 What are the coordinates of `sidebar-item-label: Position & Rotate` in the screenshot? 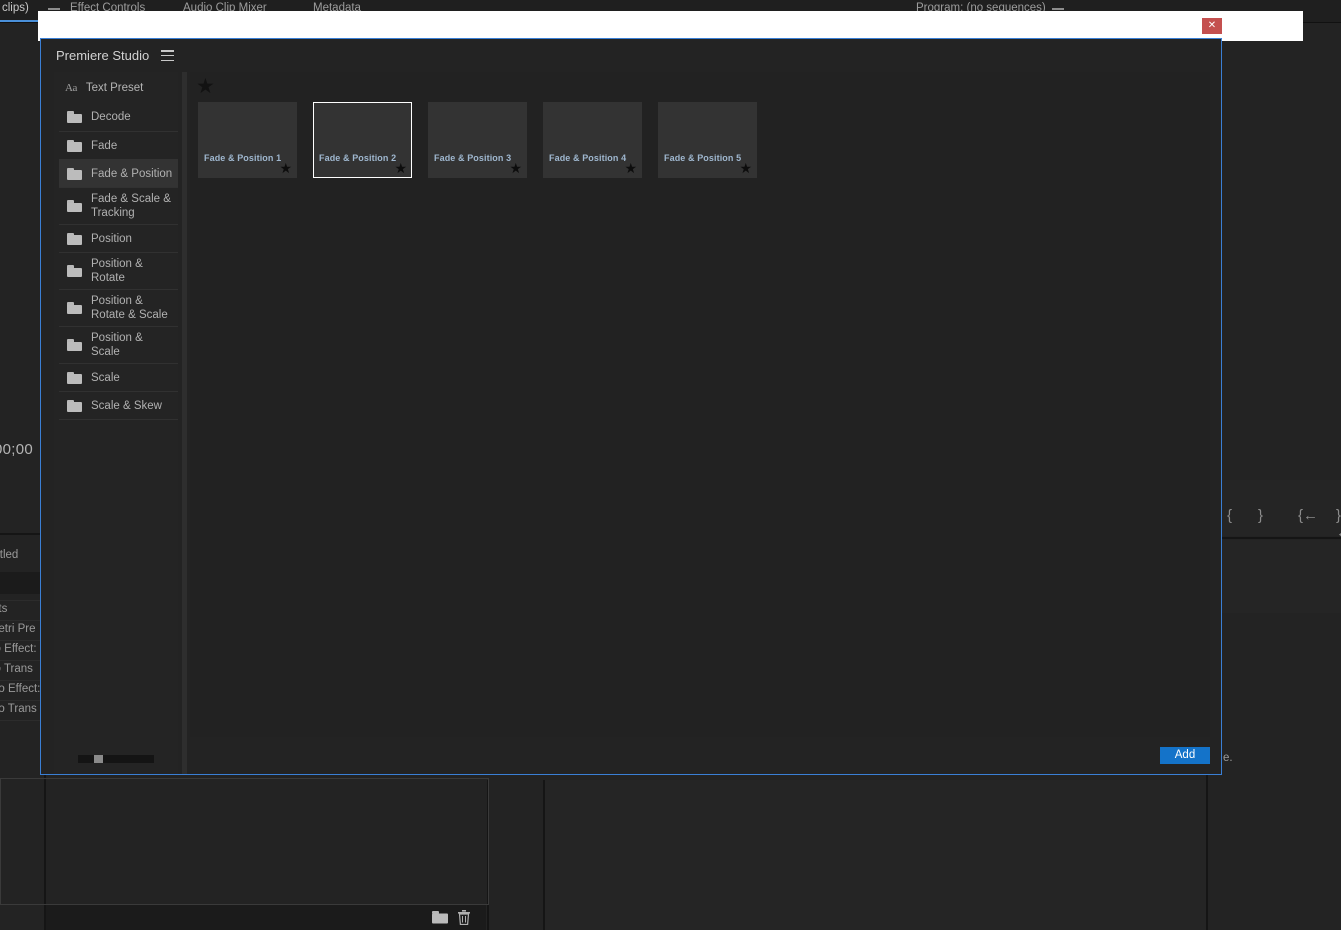 It's located at (117, 271).